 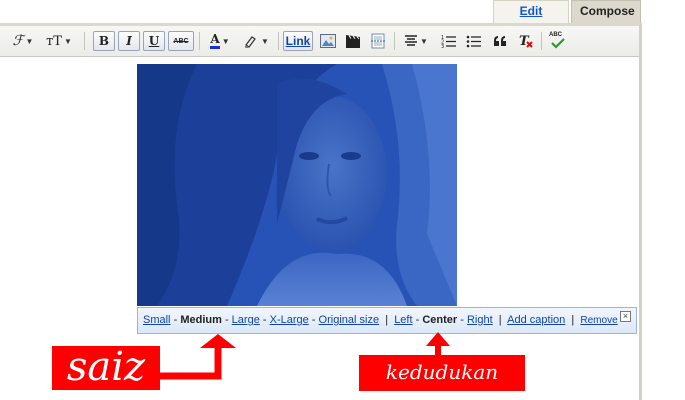 I want to click on annotation-saiz-label: saiz, so click(x=106, y=368).